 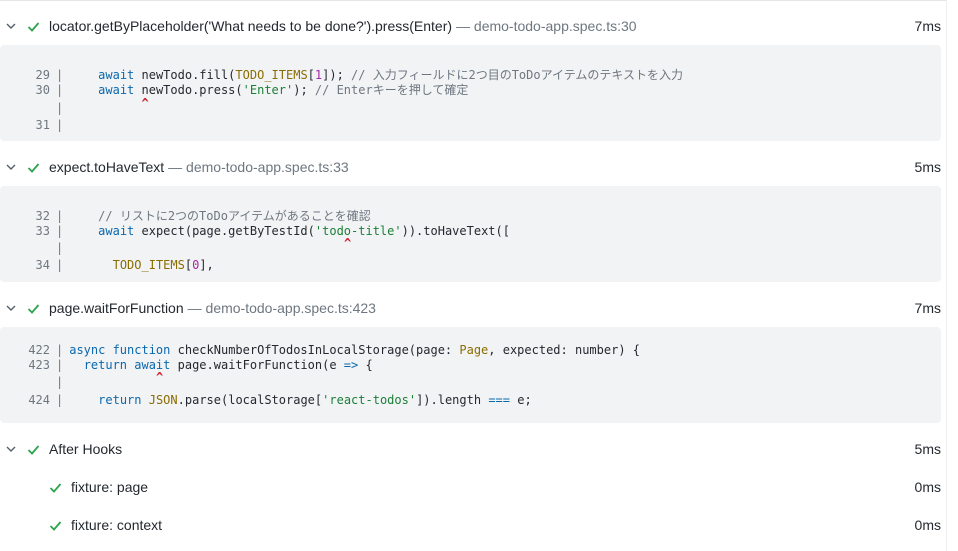 I want to click on line-number: 422, so click(x=39, y=350).